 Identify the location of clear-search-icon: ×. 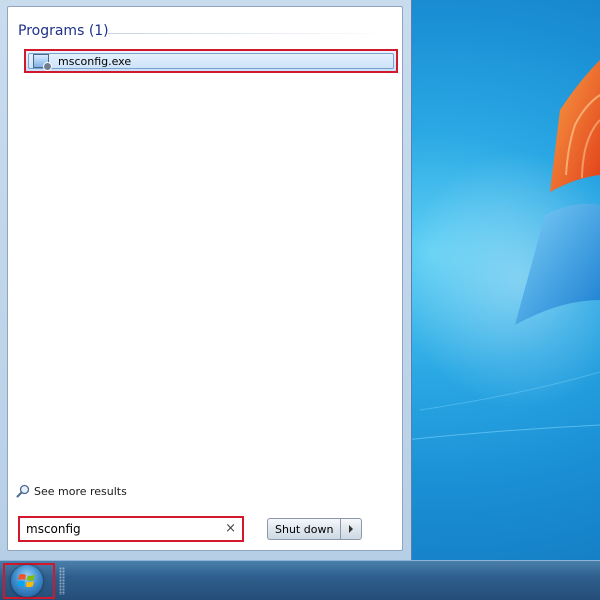
(230, 529).